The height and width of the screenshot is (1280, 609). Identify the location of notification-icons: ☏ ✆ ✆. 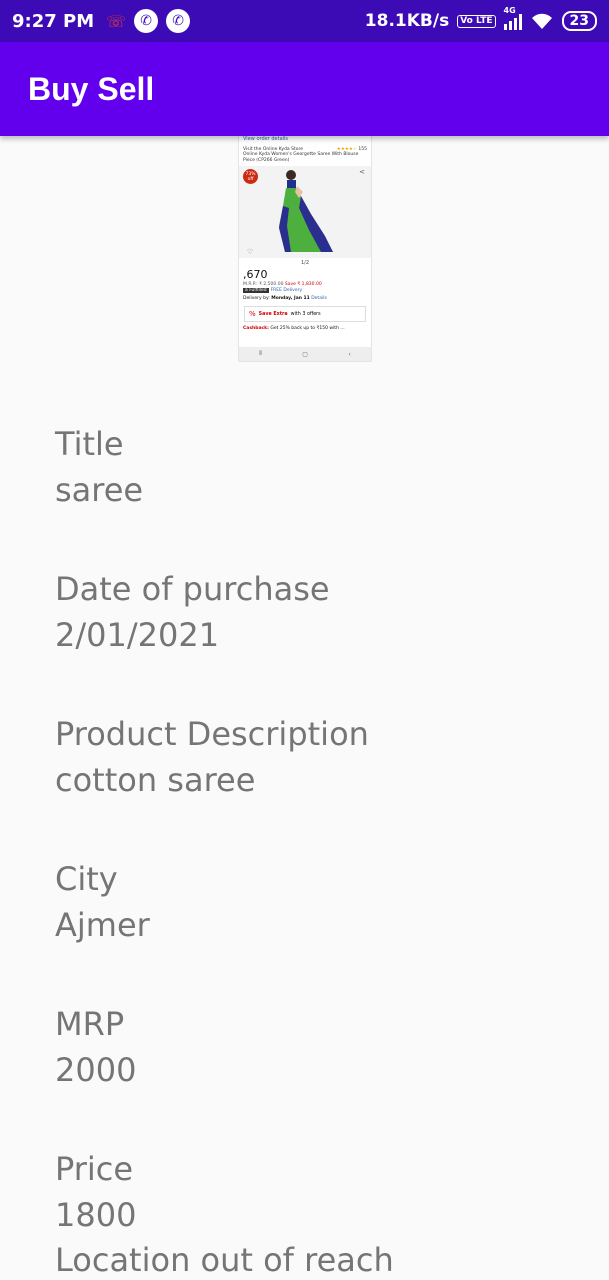
(148, 21).